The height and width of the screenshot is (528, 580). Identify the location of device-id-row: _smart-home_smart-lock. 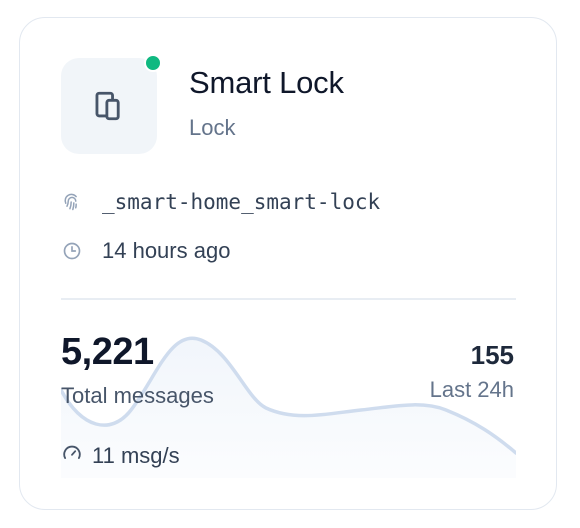
(220, 202).